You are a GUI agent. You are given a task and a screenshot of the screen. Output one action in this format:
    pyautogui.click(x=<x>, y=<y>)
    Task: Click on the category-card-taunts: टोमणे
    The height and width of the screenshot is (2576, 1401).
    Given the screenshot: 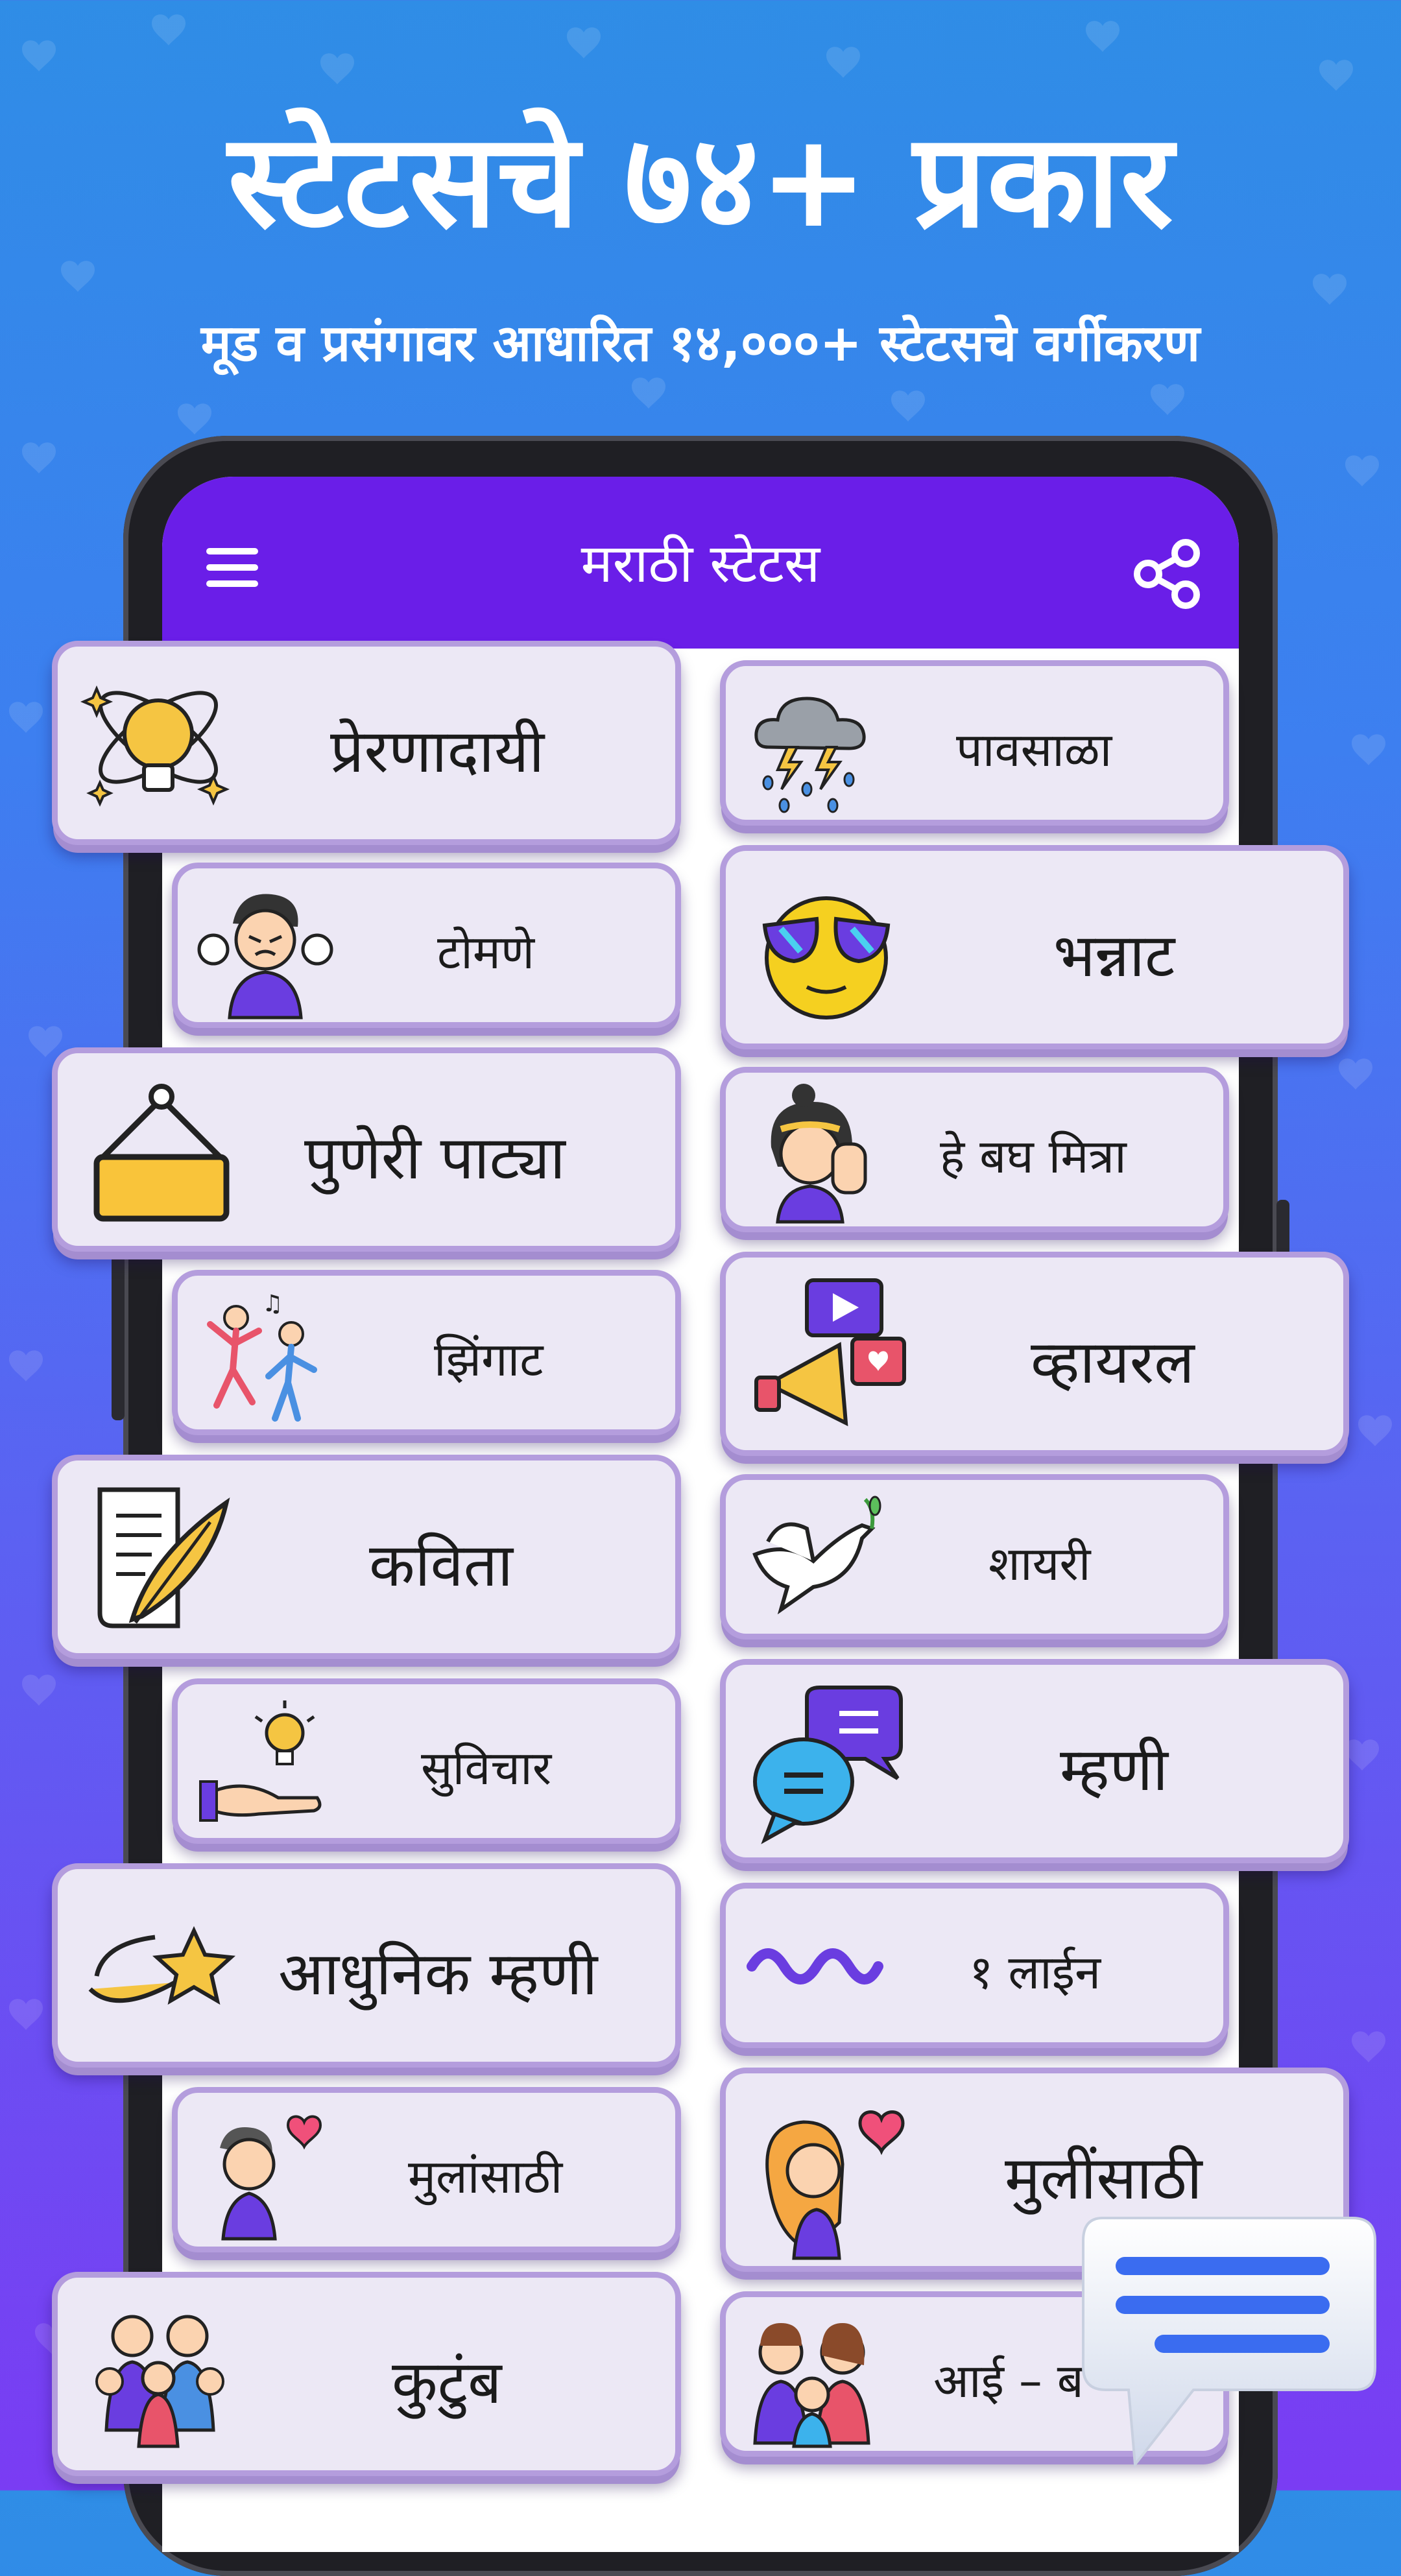 What is the action you would take?
    pyautogui.click(x=427, y=945)
    